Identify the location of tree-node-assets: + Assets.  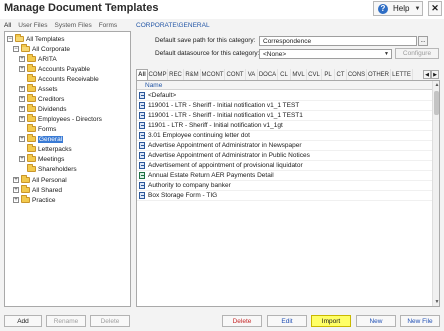
(38, 89).